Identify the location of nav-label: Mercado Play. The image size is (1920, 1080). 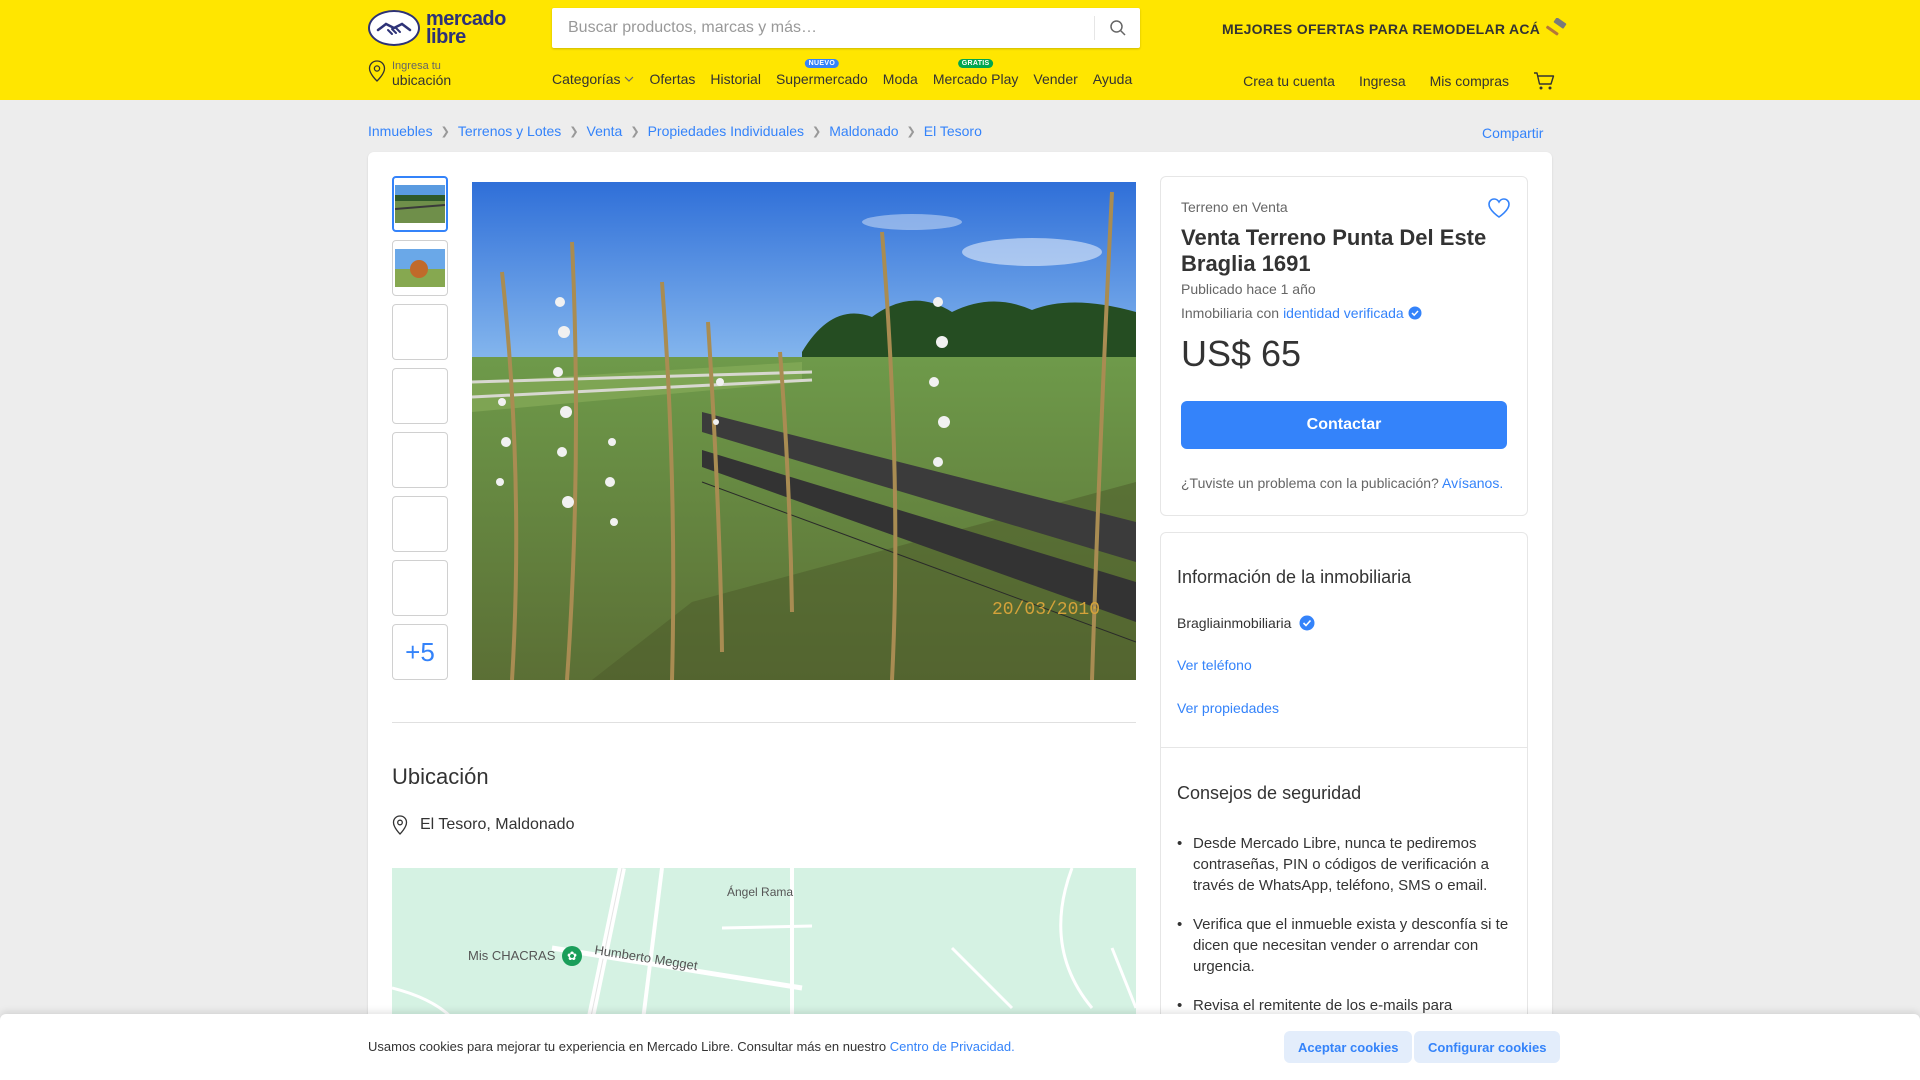
(975, 79).